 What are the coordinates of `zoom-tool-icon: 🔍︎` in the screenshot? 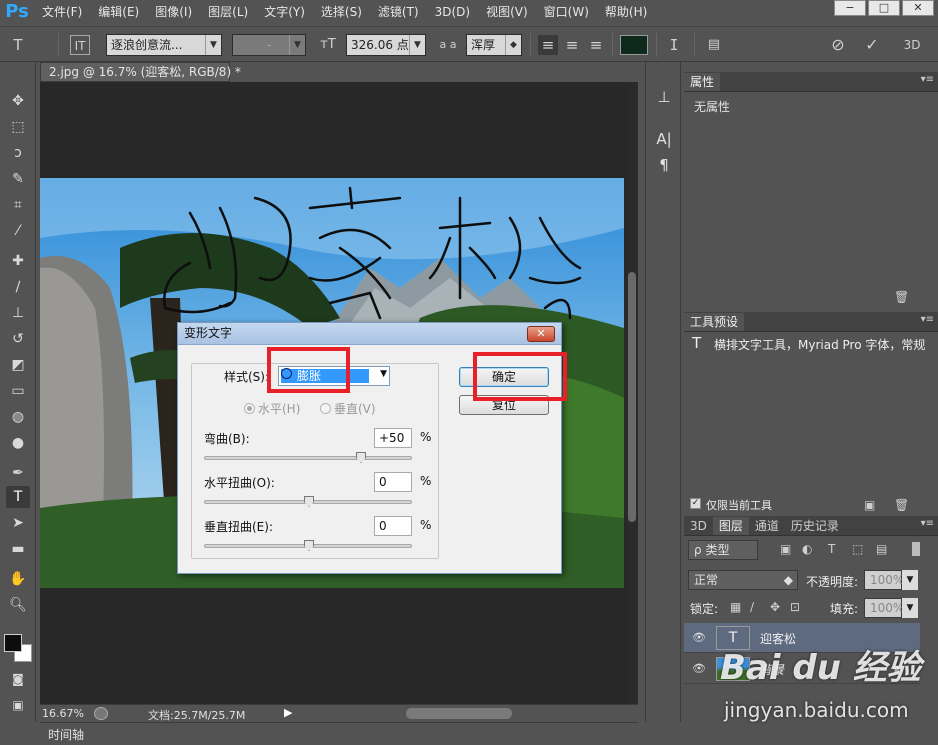 It's located at (18, 605).